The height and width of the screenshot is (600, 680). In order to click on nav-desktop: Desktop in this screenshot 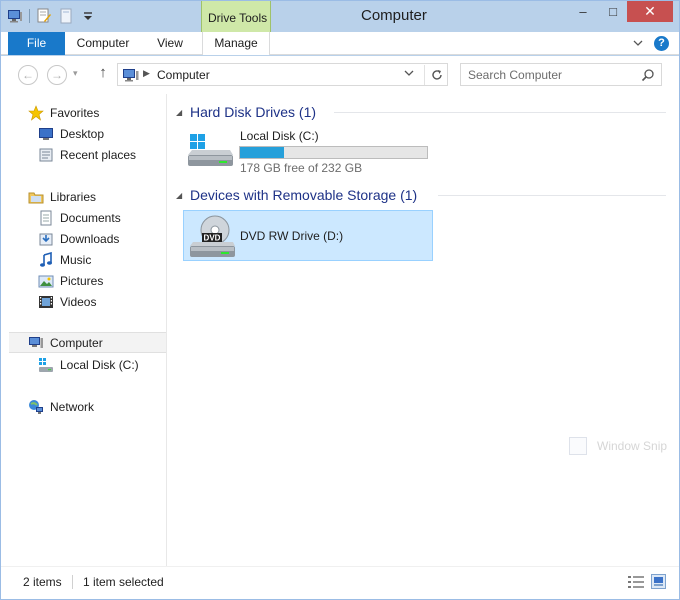, I will do `click(71, 133)`.